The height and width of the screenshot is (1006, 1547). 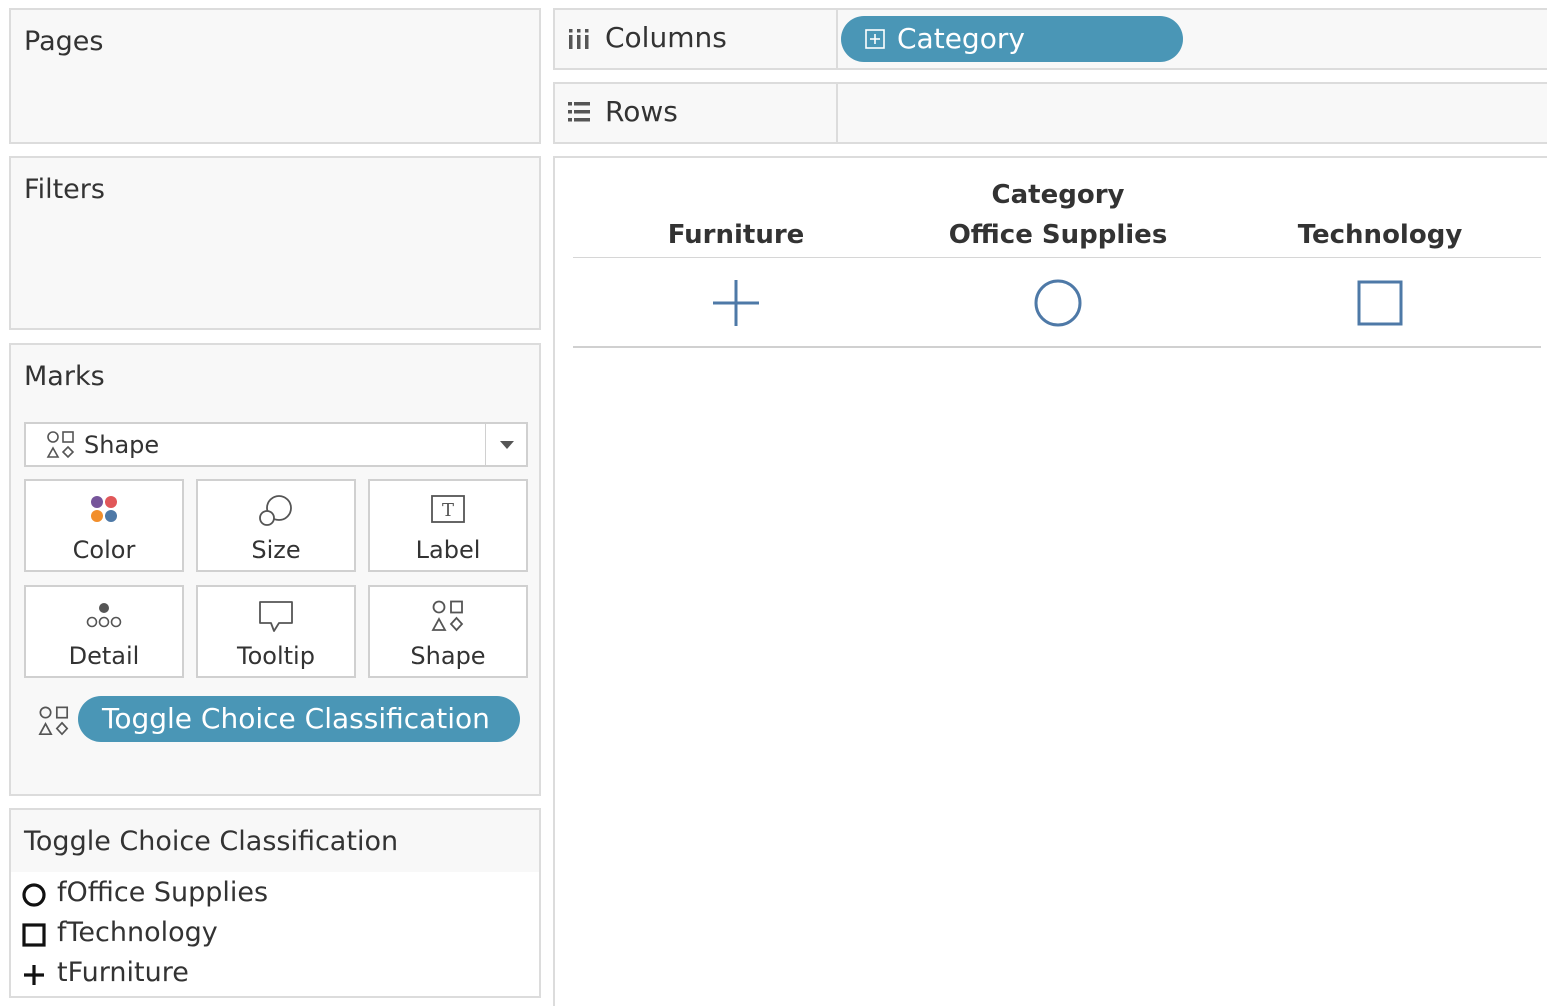 I want to click on tooltip-label: Tooltip, so click(x=276, y=656).